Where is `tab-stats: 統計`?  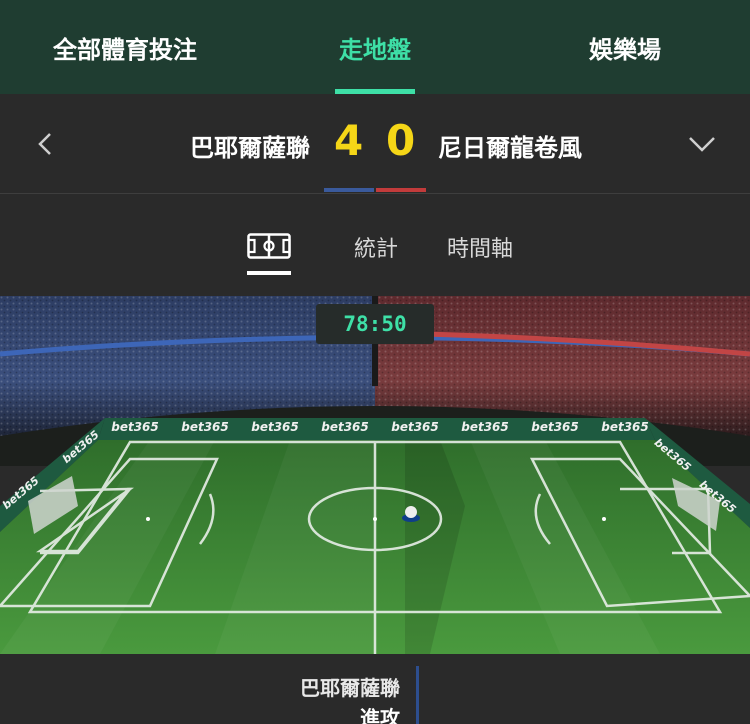
tab-stats: 統計 is located at coordinates (376, 247).